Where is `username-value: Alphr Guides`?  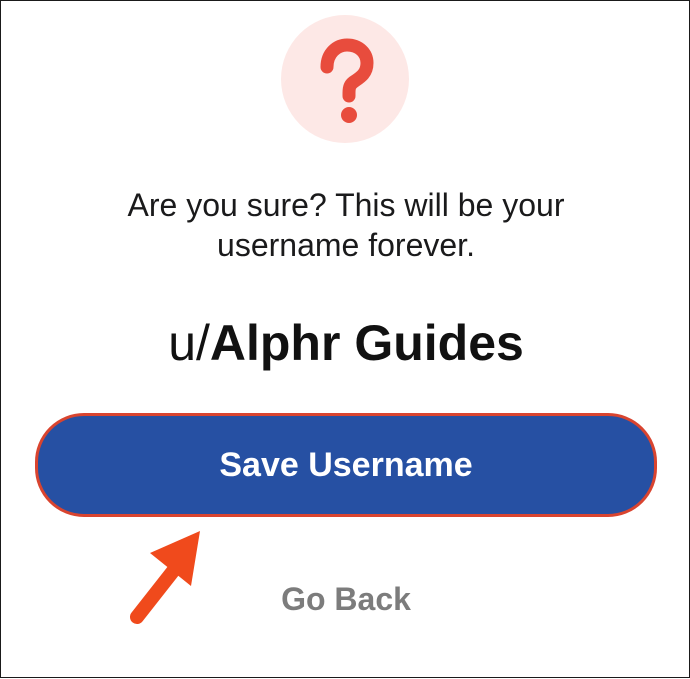
username-value: Alphr Guides is located at coordinates (366, 343).